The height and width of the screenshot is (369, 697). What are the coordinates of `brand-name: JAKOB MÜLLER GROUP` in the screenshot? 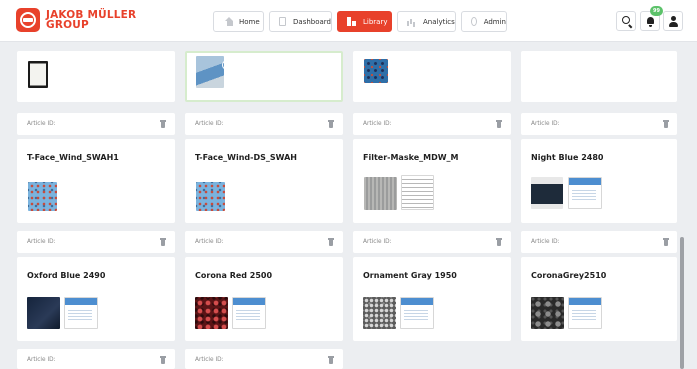 It's located at (91, 20).